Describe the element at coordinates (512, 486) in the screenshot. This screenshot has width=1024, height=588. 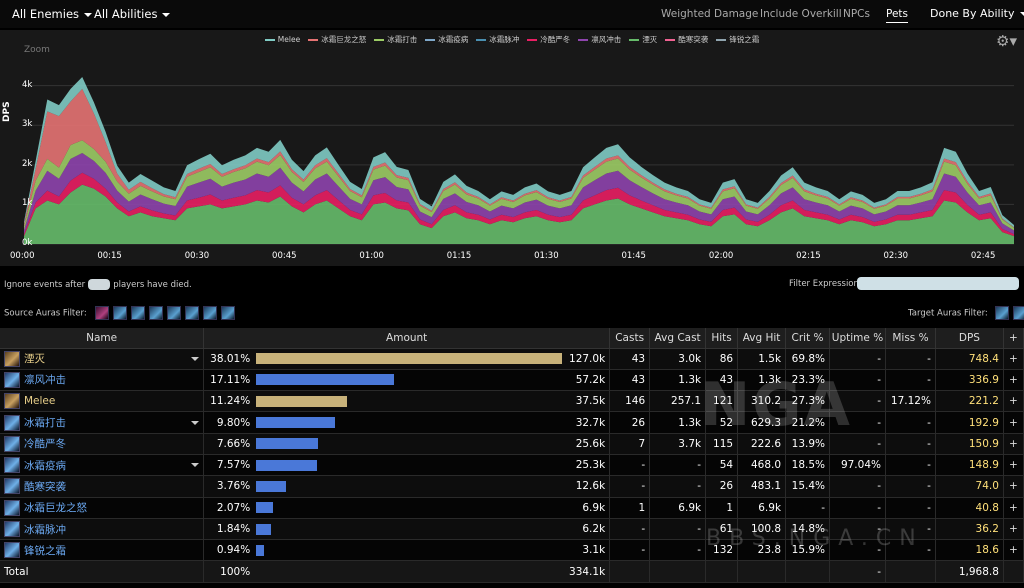
I see `table-row: 酷寒突袭 3.76% 12.6k - -26 483.1 15.4% - -74.0 +` at that location.